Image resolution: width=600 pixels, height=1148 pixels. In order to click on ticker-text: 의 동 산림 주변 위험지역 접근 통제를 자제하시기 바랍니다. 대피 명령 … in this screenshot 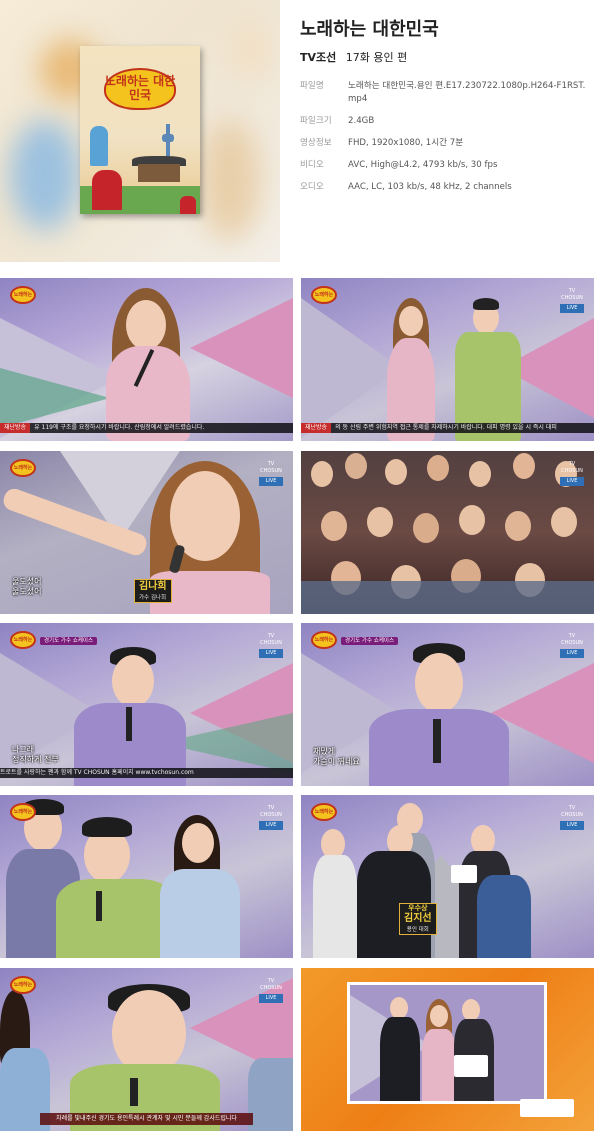, I will do `click(446, 427)`.